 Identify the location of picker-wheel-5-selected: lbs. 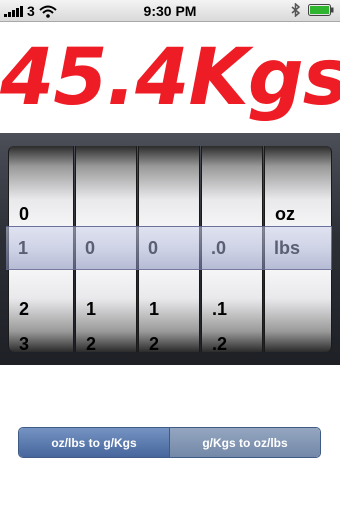
(287, 248).